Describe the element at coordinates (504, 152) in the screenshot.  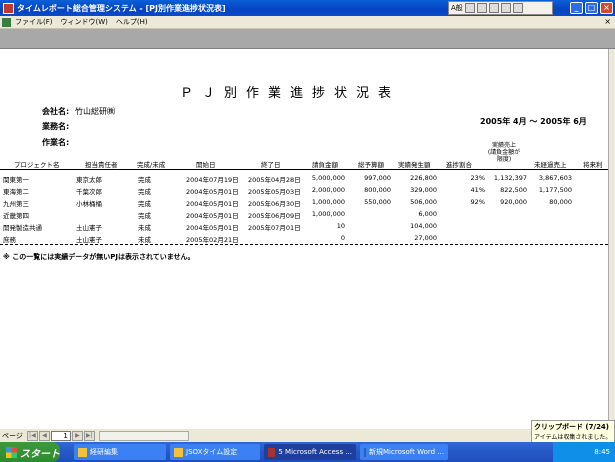
I see `column-header: 実績売上 (請負金額が 限度)` at that location.